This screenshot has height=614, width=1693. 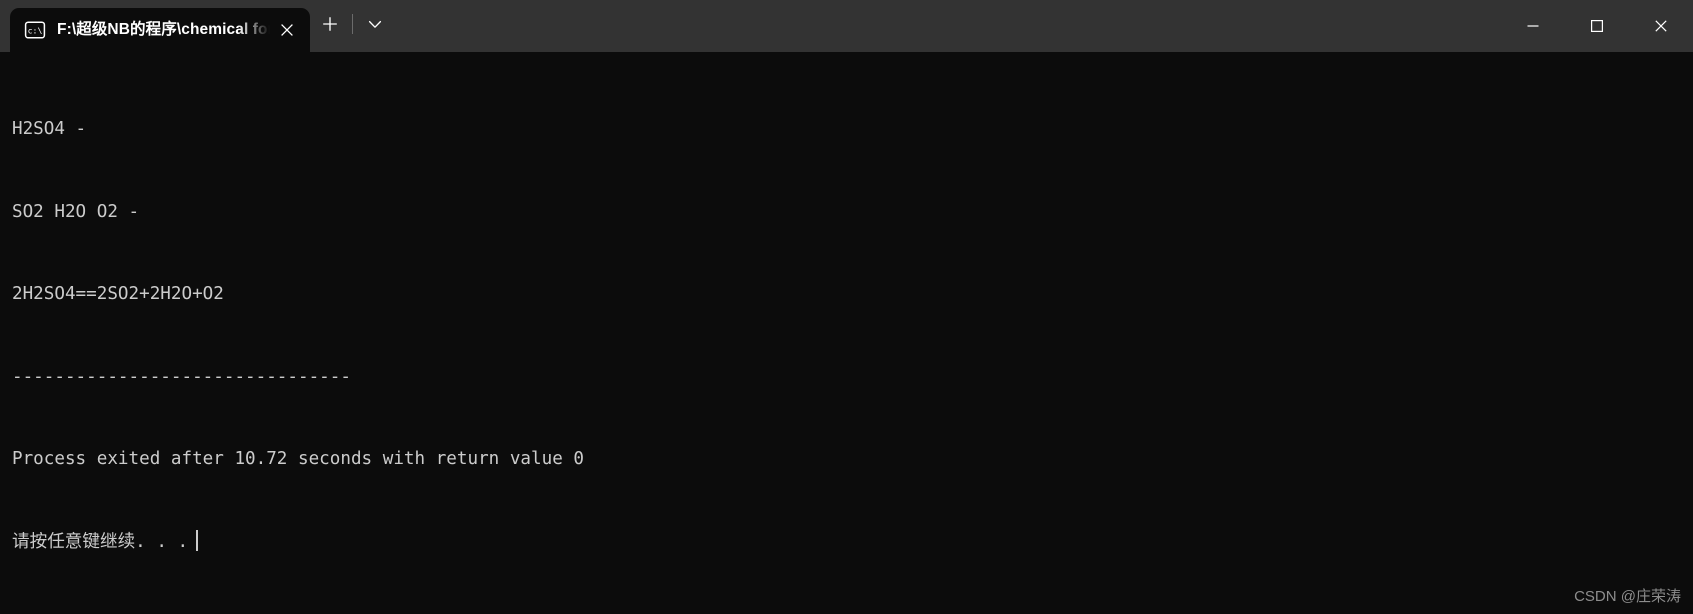 What do you see at coordinates (1661, 26) in the screenshot?
I see `window-close-button` at bounding box center [1661, 26].